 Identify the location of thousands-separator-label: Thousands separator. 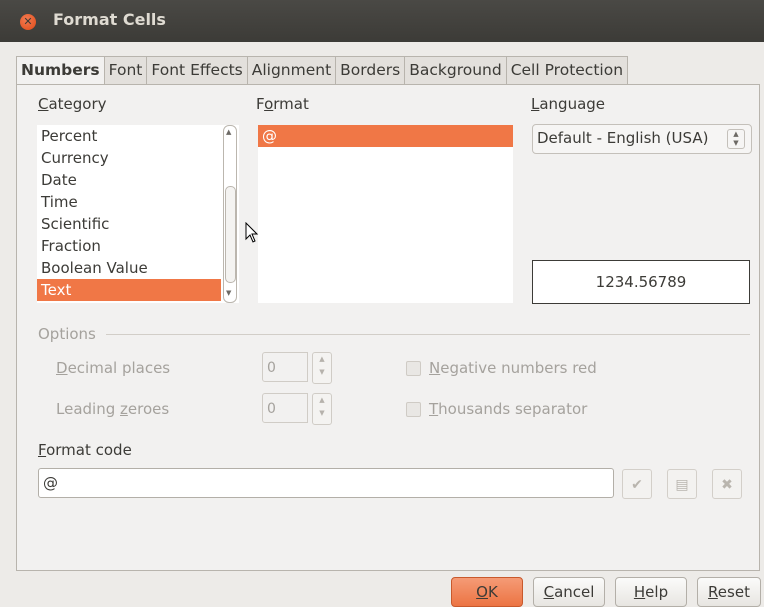
(508, 409).